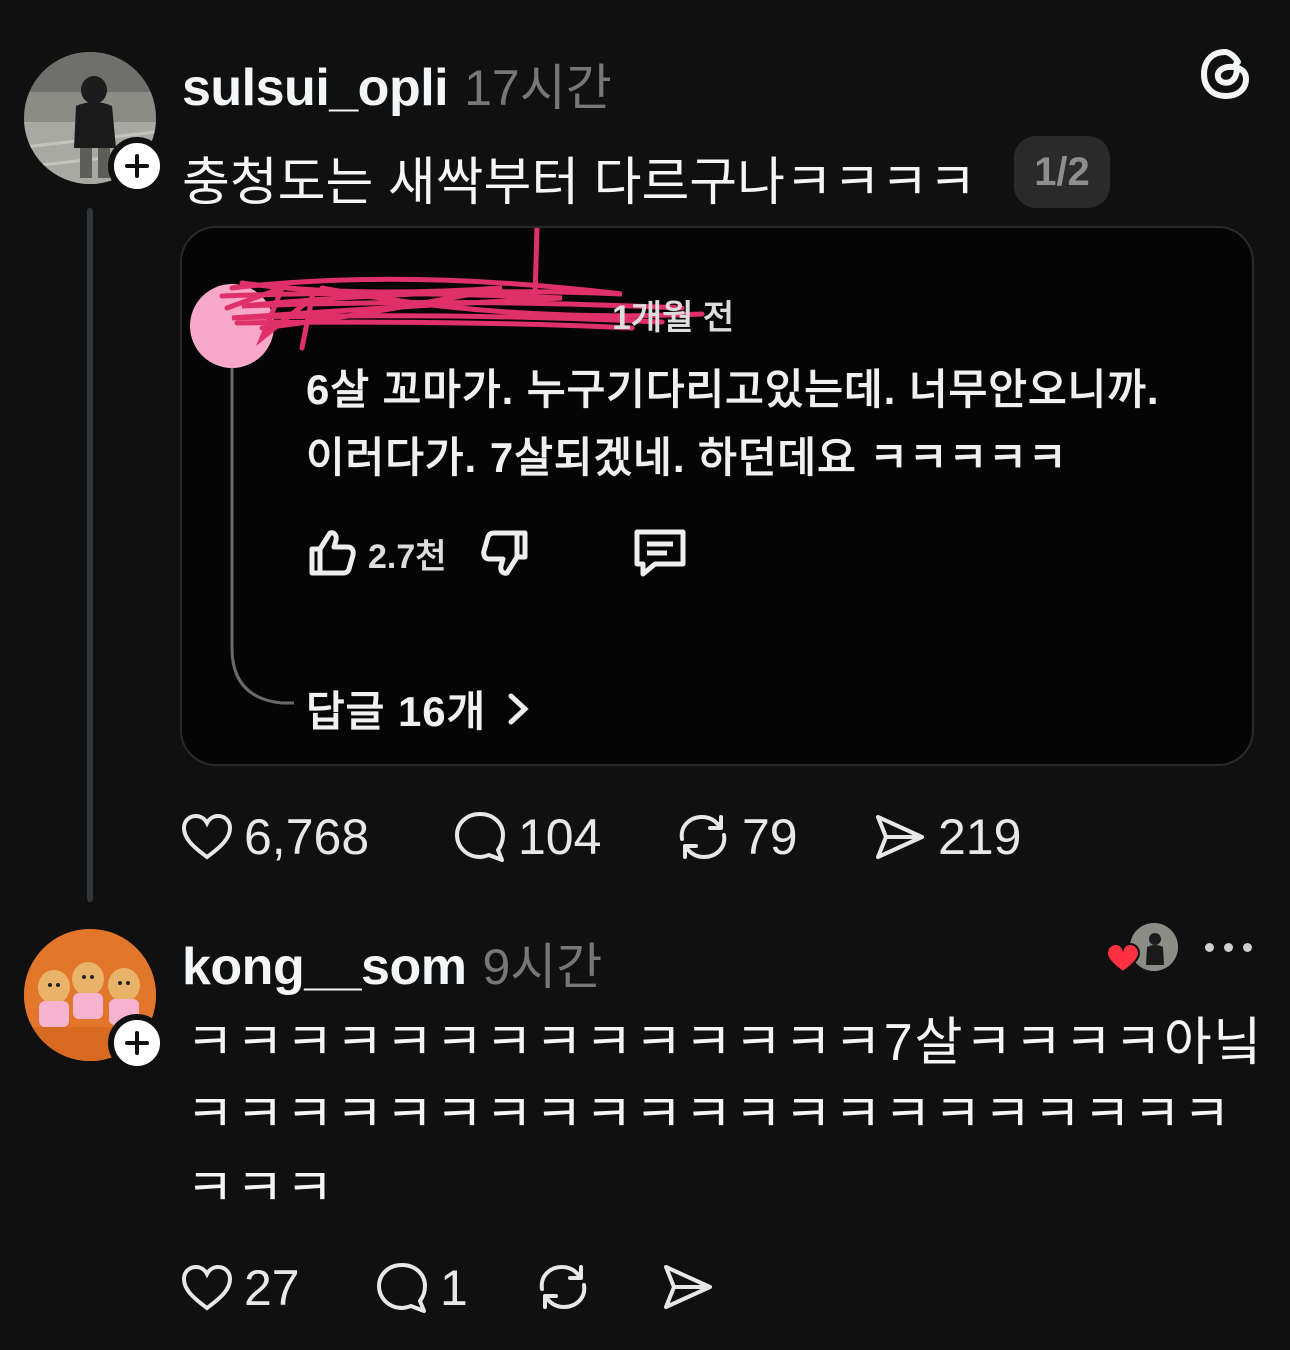  I want to click on follow-button, so click(137, 166).